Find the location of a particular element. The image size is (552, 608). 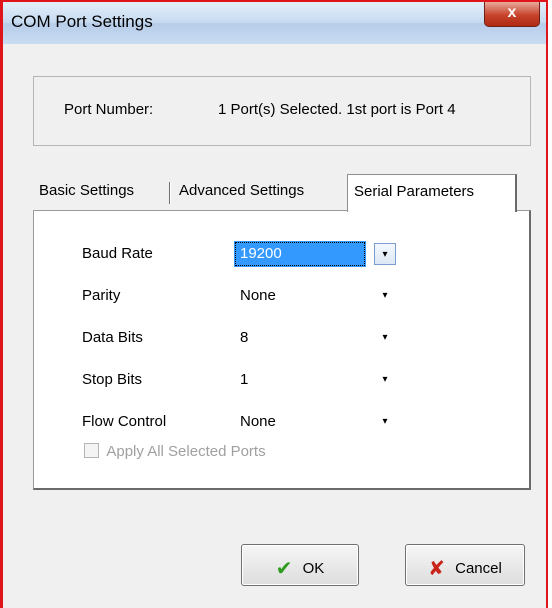

parity-label: Parity is located at coordinates (101, 295).